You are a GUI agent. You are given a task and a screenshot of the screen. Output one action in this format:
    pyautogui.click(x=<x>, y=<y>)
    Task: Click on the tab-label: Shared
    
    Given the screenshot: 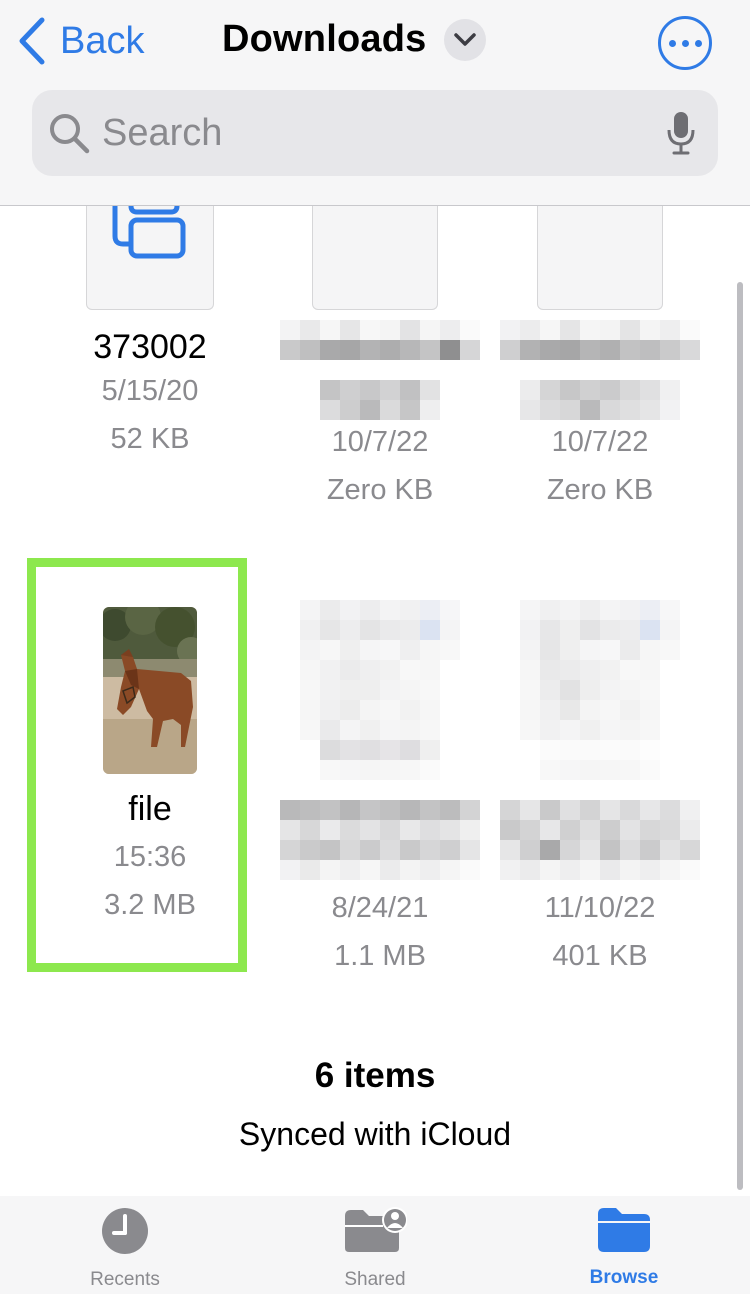 What is the action you would take?
    pyautogui.click(x=375, y=1279)
    